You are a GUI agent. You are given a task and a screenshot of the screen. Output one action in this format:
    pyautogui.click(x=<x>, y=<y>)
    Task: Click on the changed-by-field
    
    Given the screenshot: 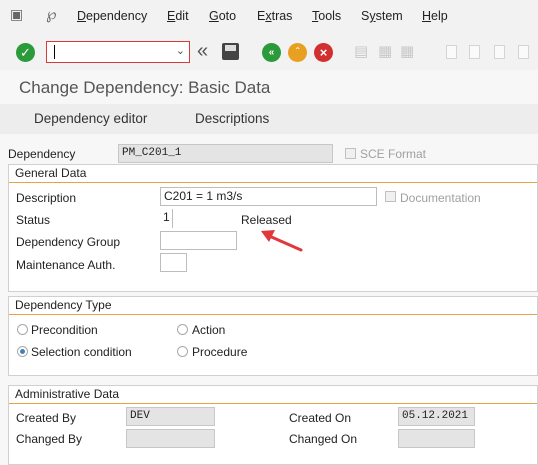 What is the action you would take?
    pyautogui.click(x=170, y=438)
    